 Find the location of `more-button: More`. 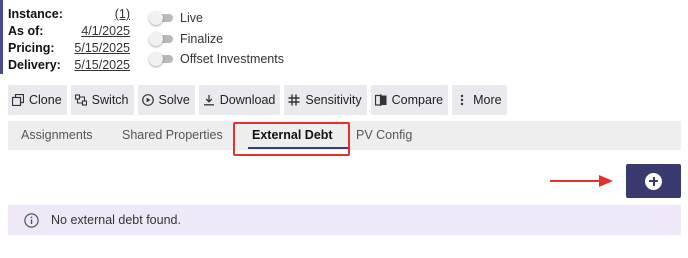

more-button: More is located at coordinates (479, 100).